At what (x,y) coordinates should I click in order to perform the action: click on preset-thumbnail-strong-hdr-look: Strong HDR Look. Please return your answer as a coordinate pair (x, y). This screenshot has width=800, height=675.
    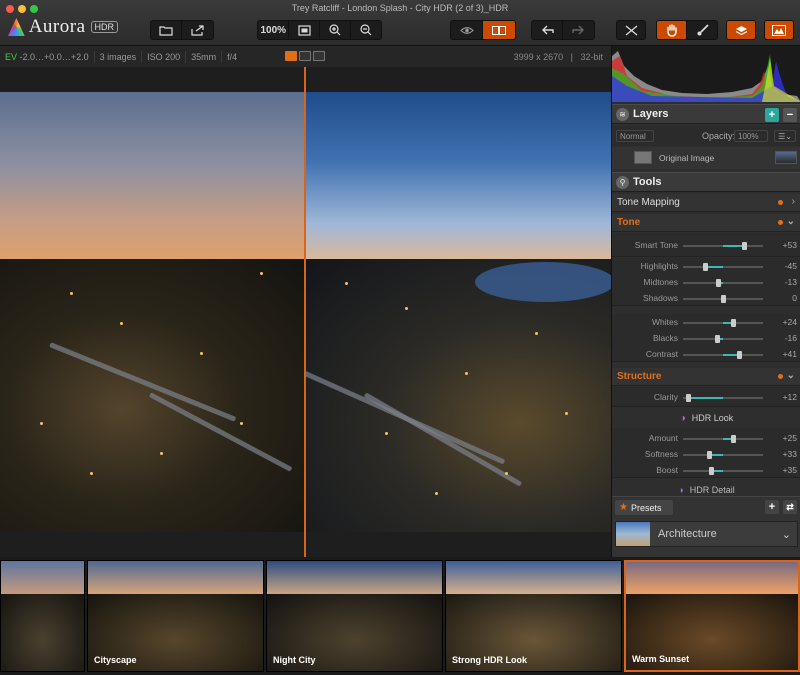
    Looking at the image, I should click on (533, 616).